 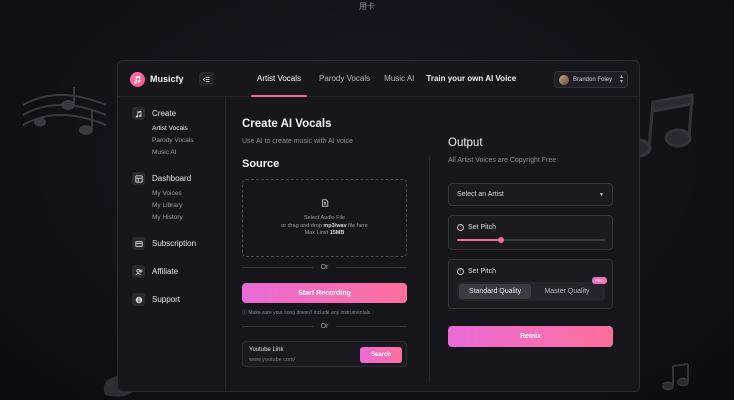 What do you see at coordinates (261, 164) in the screenshot?
I see `source-title: Source` at bounding box center [261, 164].